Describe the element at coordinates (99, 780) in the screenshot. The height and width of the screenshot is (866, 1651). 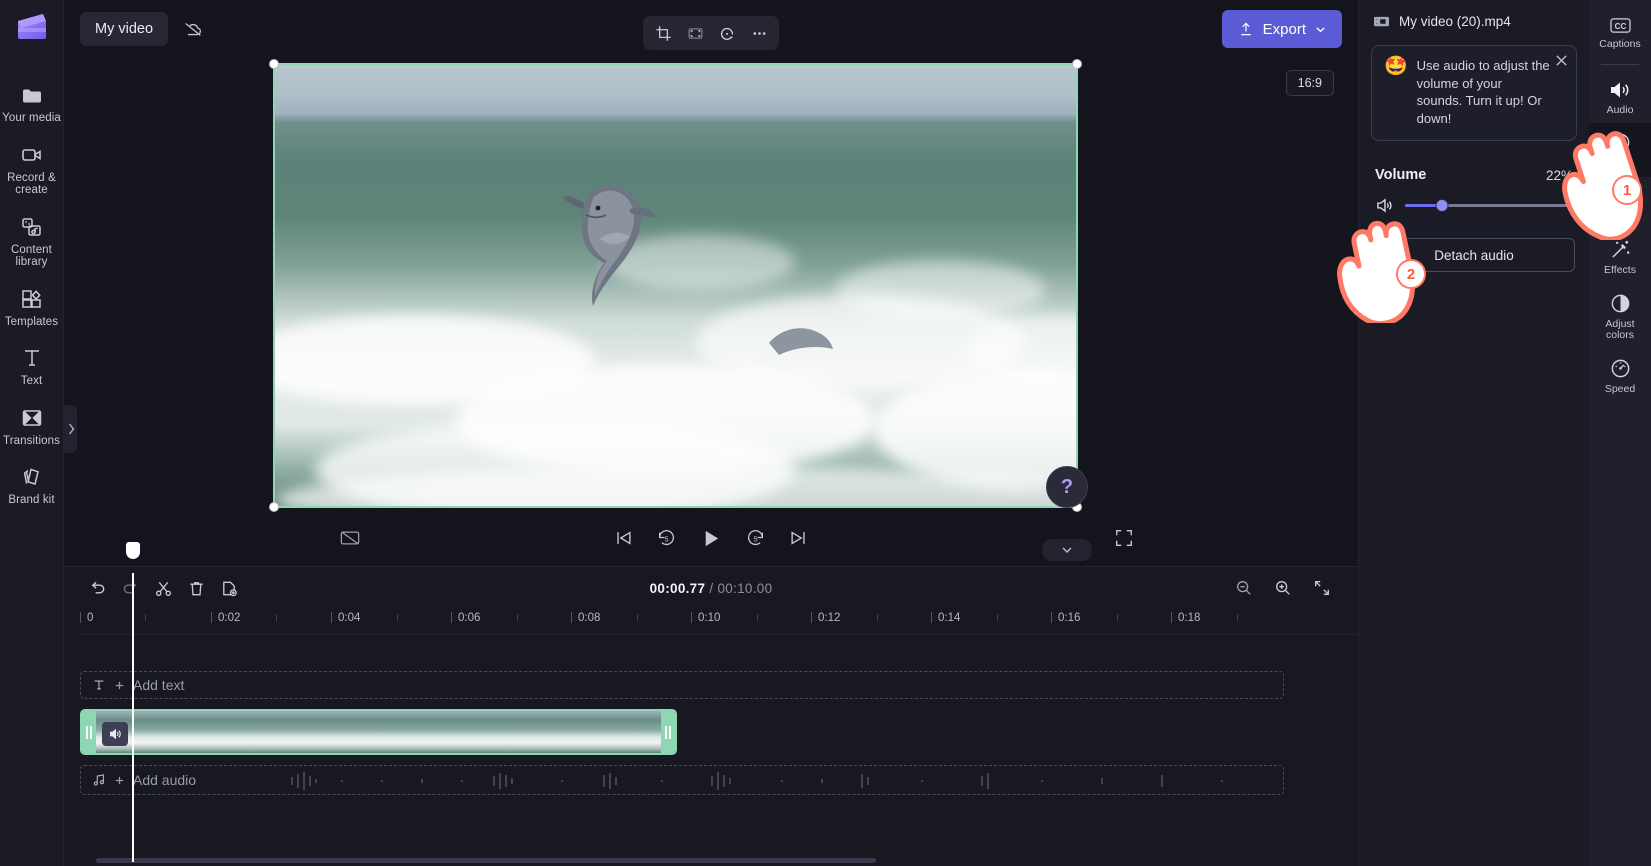
I see `music-note-icon` at that location.